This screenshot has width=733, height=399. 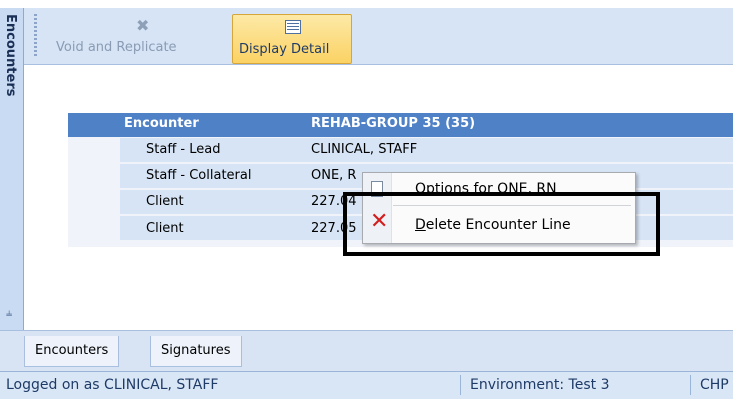 What do you see at coordinates (334, 175) in the screenshot?
I see `row-value: ONE, R` at bounding box center [334, 175].